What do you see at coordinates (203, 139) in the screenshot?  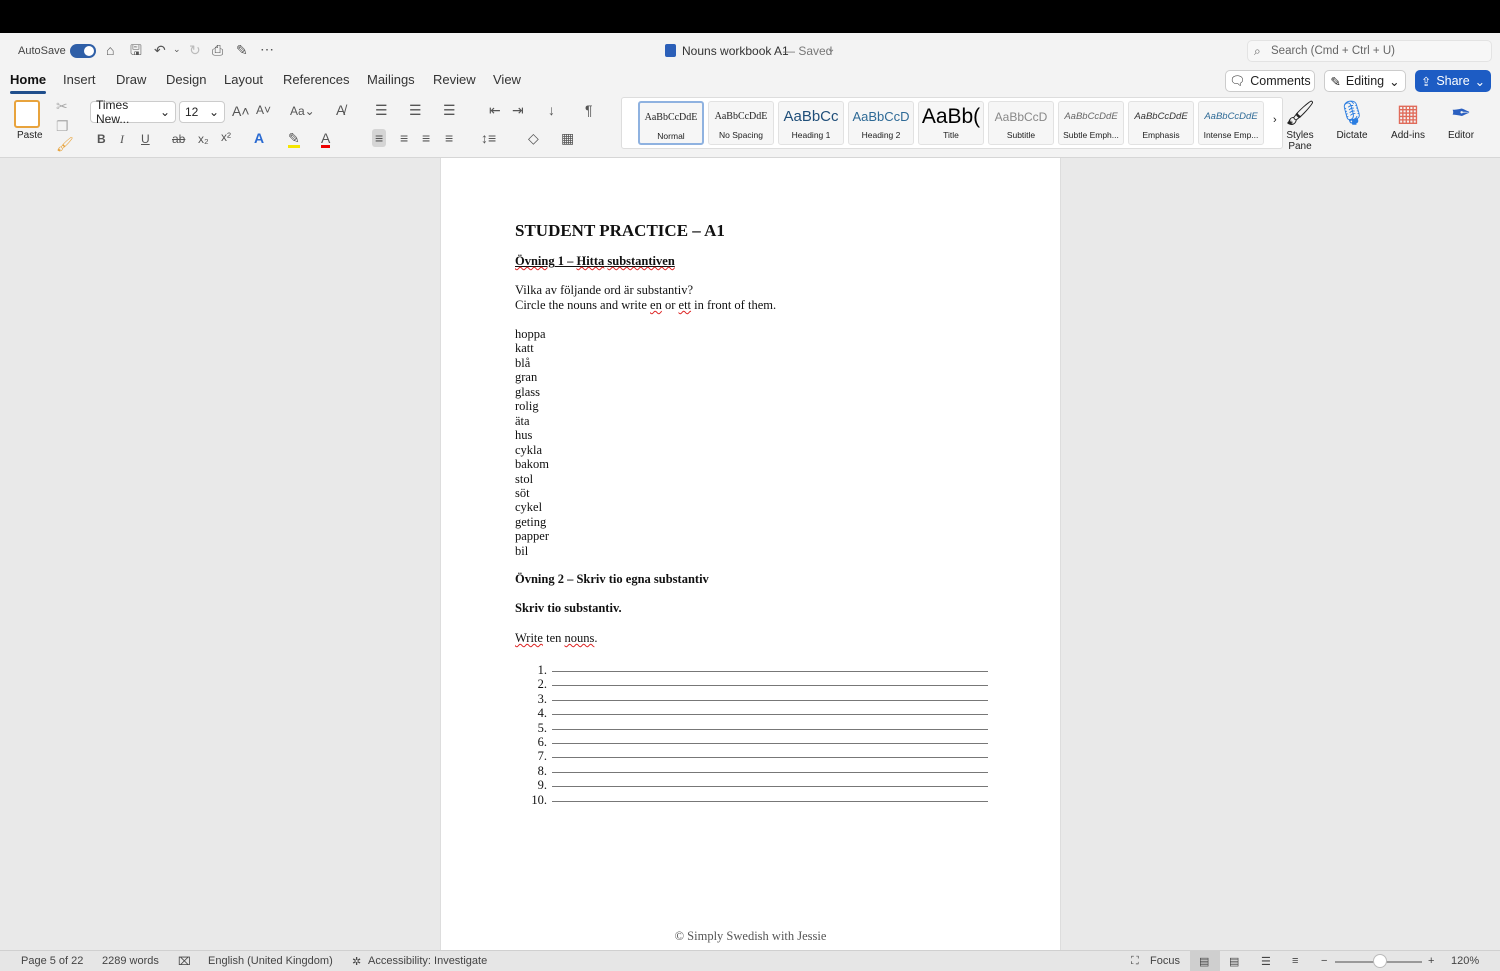 I see `subscript-icon: x₂` at bounding box center [203, 139].